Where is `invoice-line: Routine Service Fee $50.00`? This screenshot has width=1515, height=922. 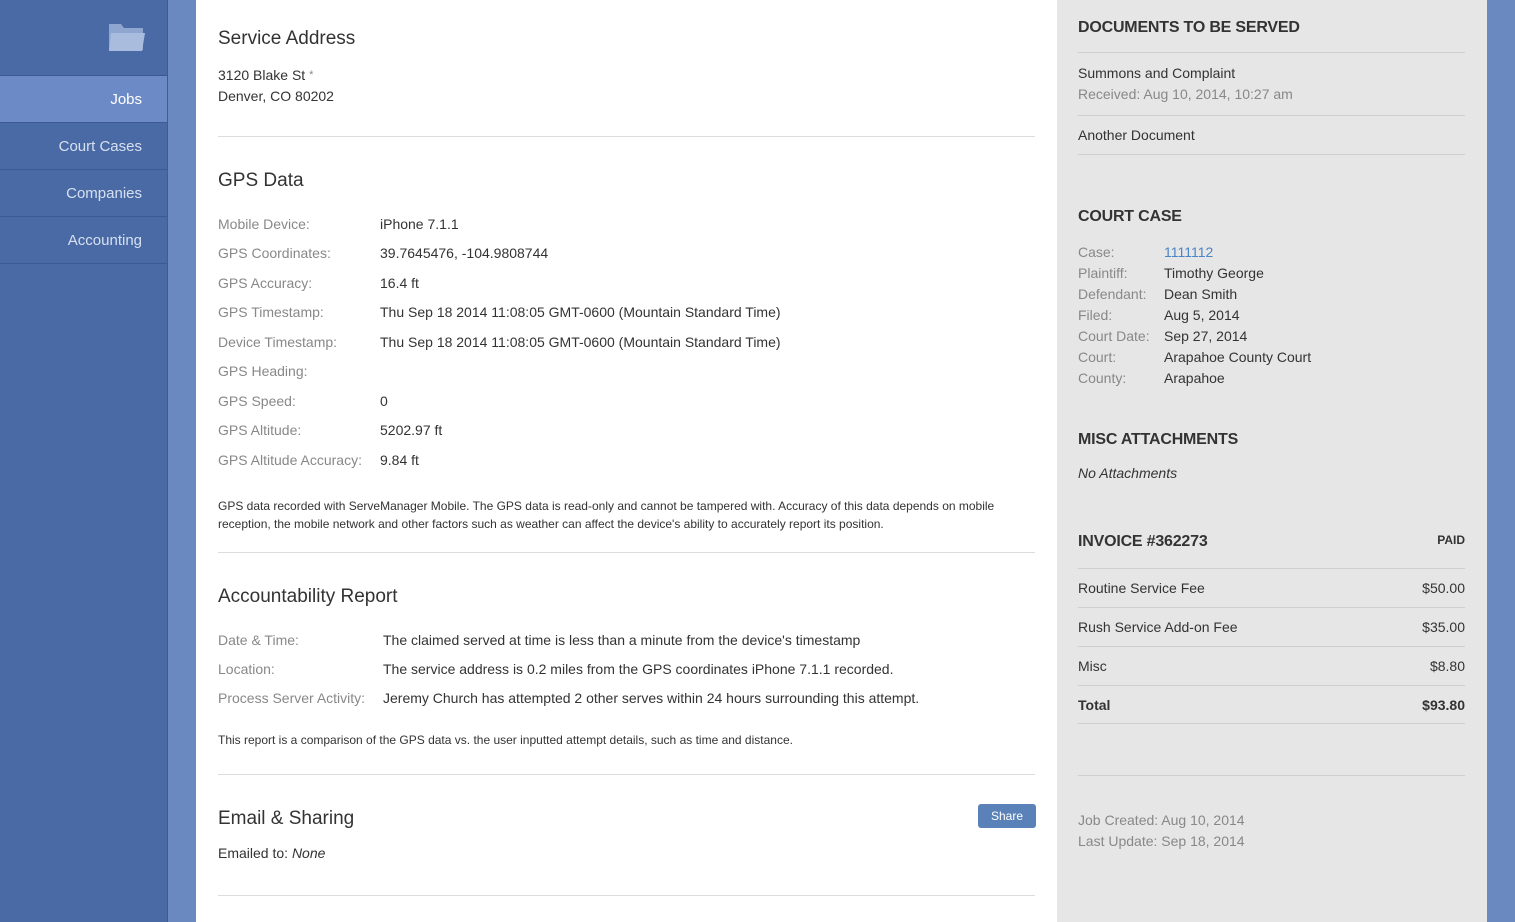 invoice-line: Routine Service Fee $50.00 is located at coordinates (1271, 587).